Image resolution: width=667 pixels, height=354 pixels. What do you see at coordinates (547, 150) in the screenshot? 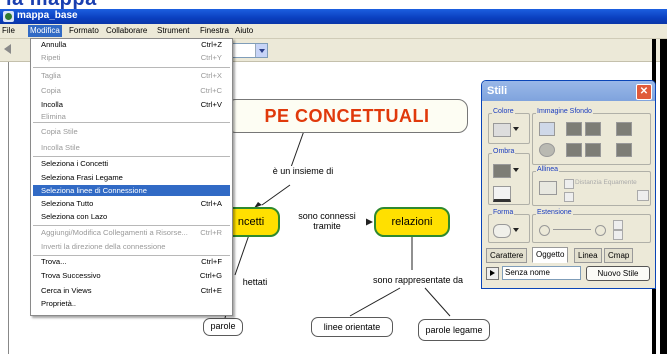
I see `remove-image-icon` at bounding box center [547, 150].